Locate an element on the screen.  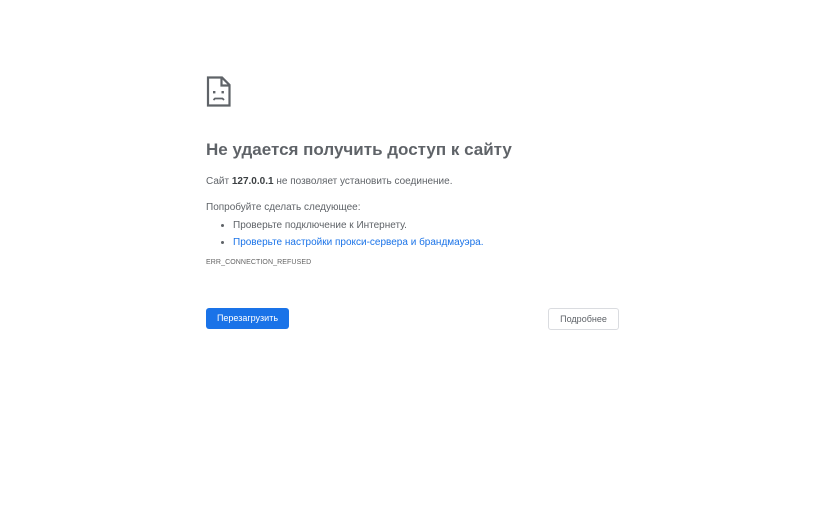
error-title: Не удается получить доступ к сайту is located at coordinates (359, 149).